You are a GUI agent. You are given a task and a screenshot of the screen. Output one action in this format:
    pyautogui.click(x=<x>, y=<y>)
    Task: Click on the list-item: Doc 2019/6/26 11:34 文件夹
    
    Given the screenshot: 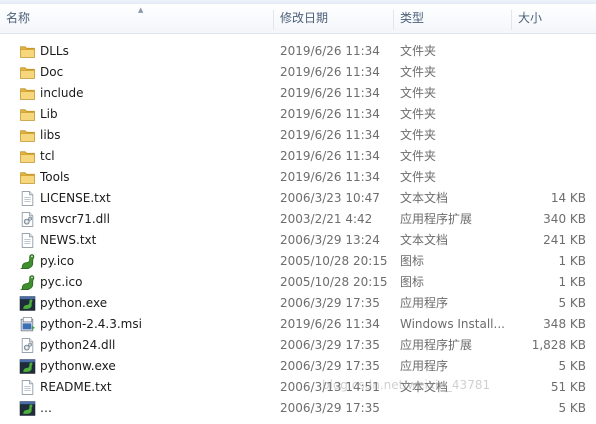 What is the action you would take?
    pyautogui.click(x=298, y=72)
    